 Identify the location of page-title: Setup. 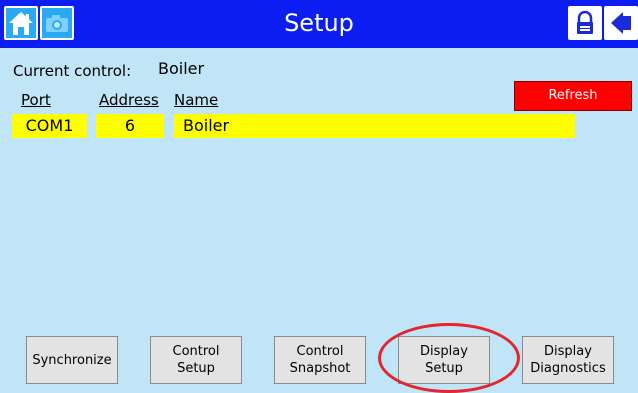
(319, 23).